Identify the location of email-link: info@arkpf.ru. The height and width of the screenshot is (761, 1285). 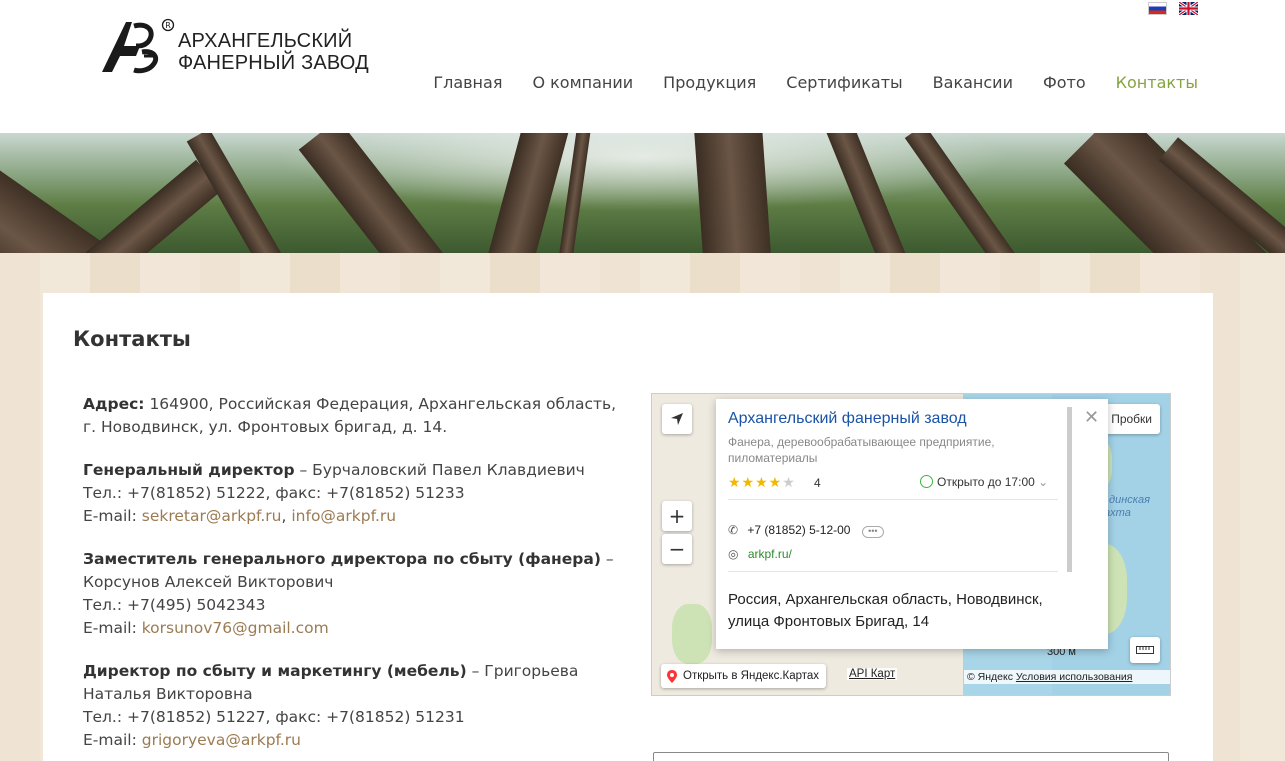
(343, 516).